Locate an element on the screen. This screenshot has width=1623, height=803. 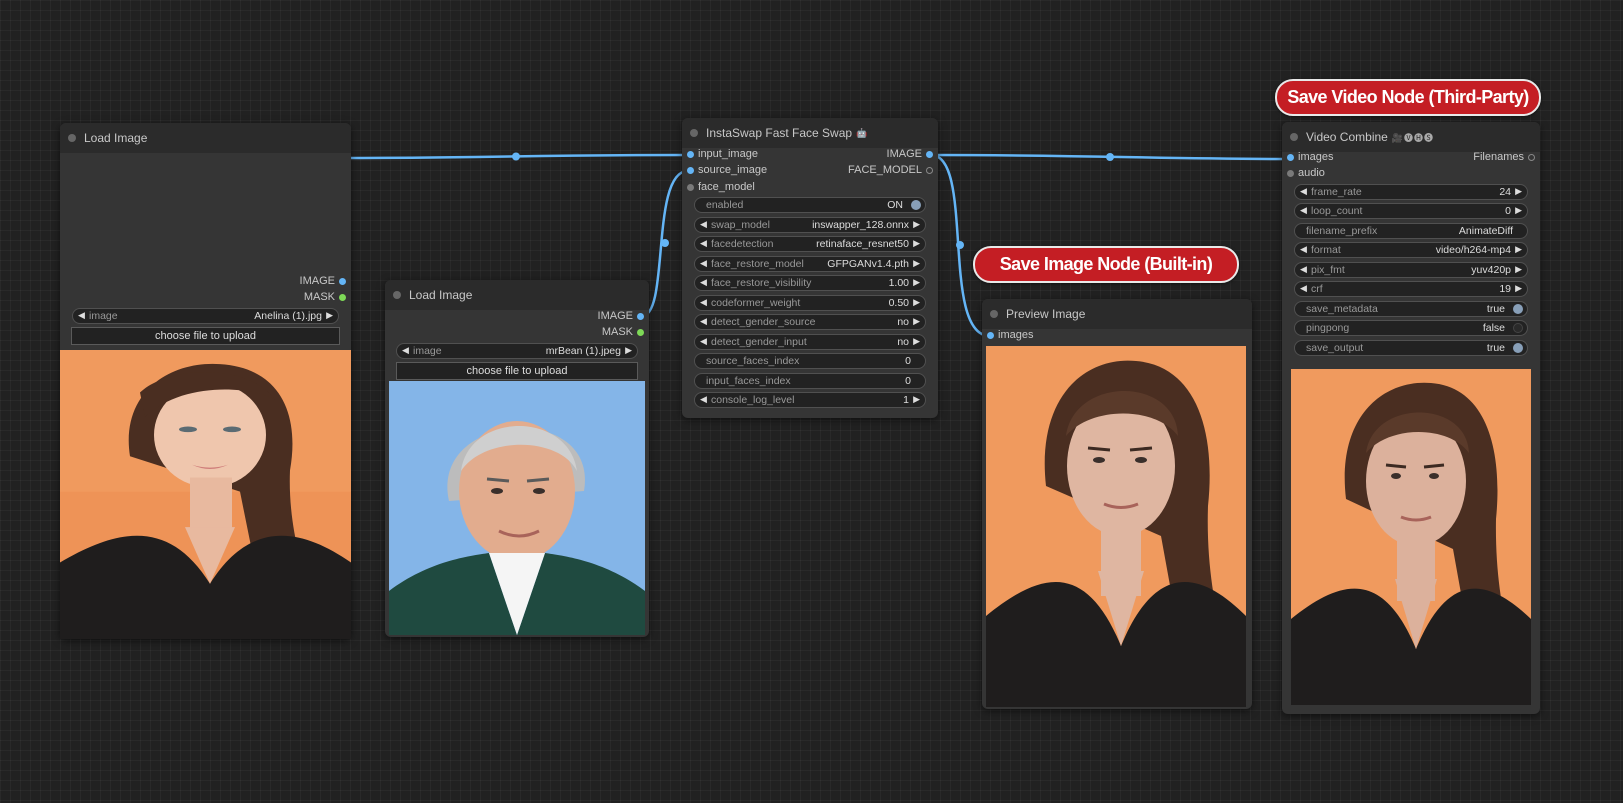
node-title-bar: Video Combine 🎥🅥🅗🅢 is located at coordinates (1411, 137).